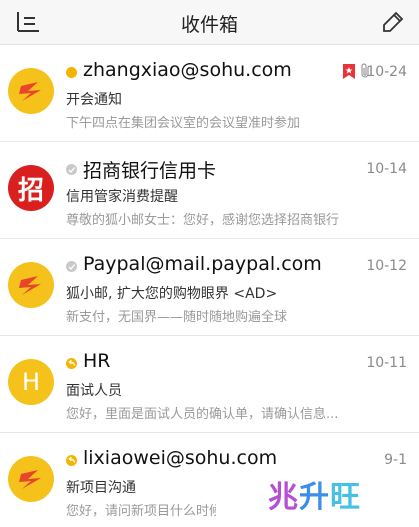 The height and width of the screenshot is (527, 419). What do you see at coordinates (386, 266) in the screenshot?
I see `mail-date: 10-12` at bounding box center [386, 266].